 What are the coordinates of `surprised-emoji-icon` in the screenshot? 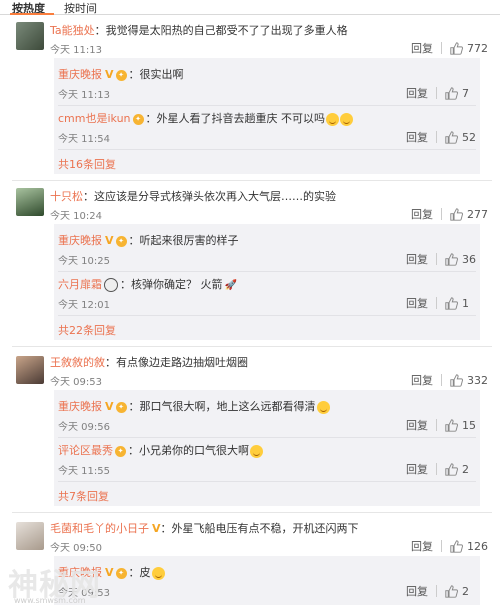 It's located at (323, 407).